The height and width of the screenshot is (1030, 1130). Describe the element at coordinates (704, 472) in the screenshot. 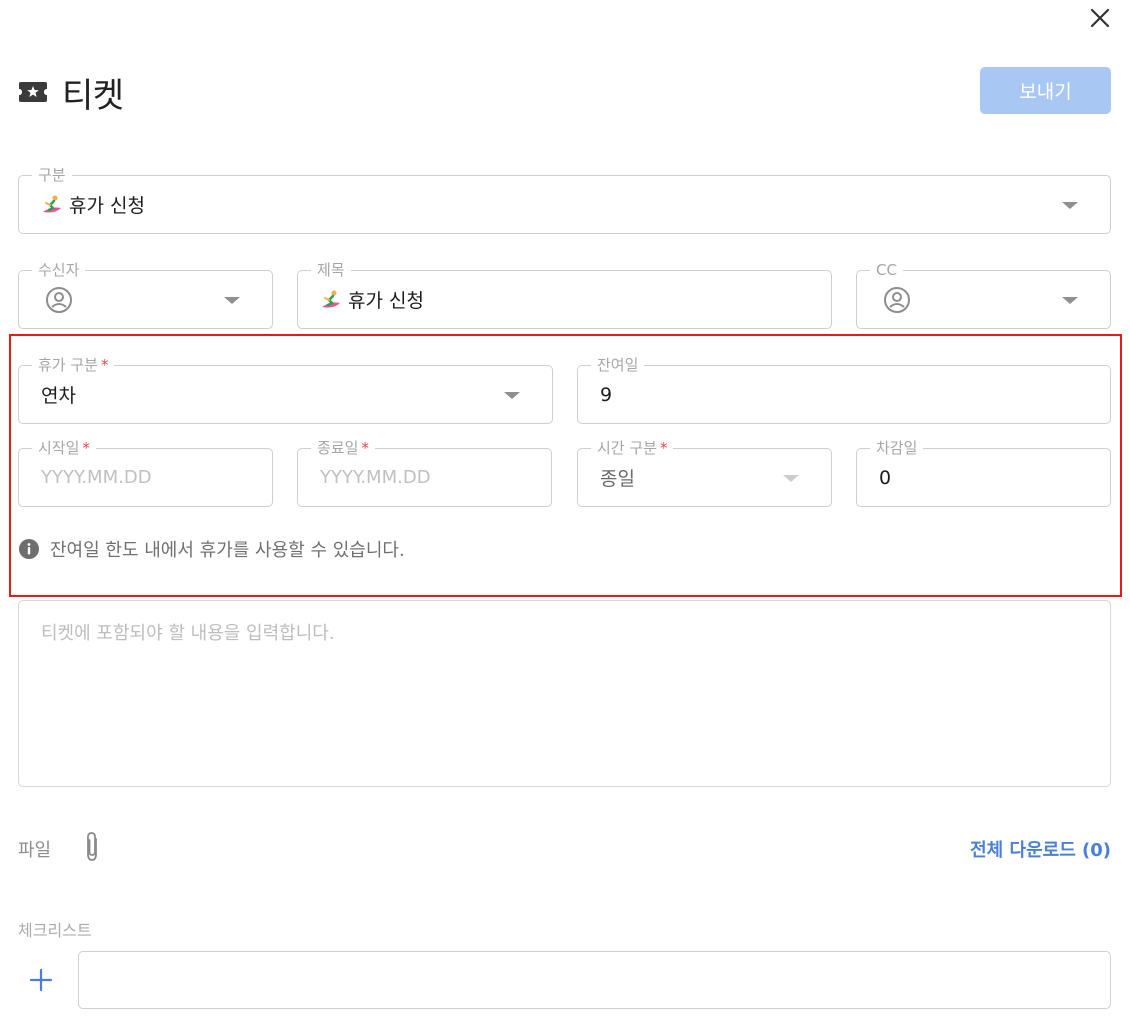

I see `time-type-select: 시간 구분 * 종일` at that location.